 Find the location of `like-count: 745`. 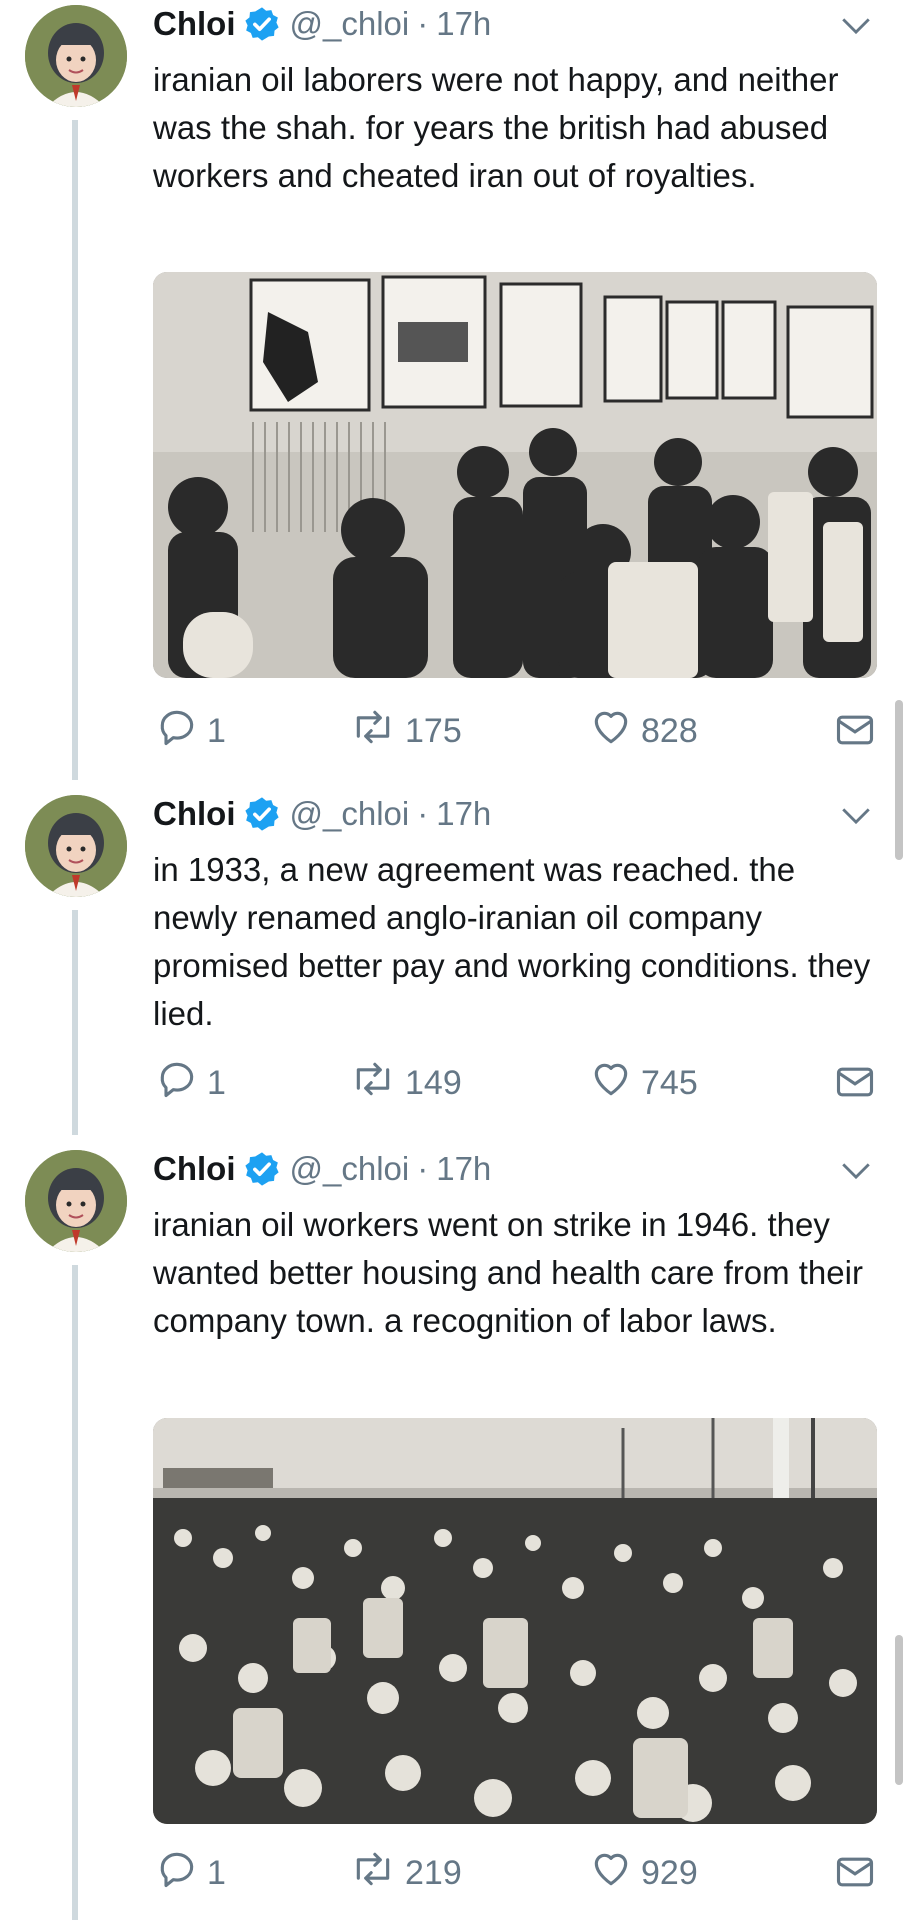

like-count: 745 is located at coordinates (669, 1082).